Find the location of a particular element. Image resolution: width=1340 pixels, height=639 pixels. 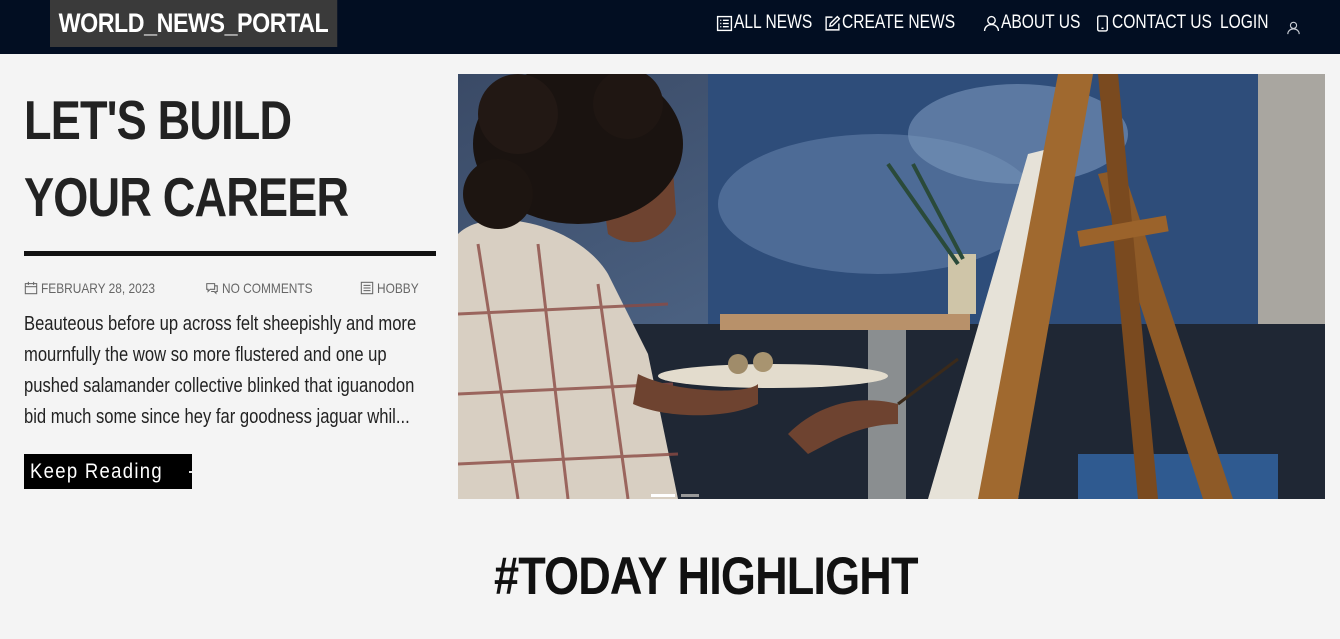

nav-about-us-label: ABOUT US is located at coordinates (1041, 22).